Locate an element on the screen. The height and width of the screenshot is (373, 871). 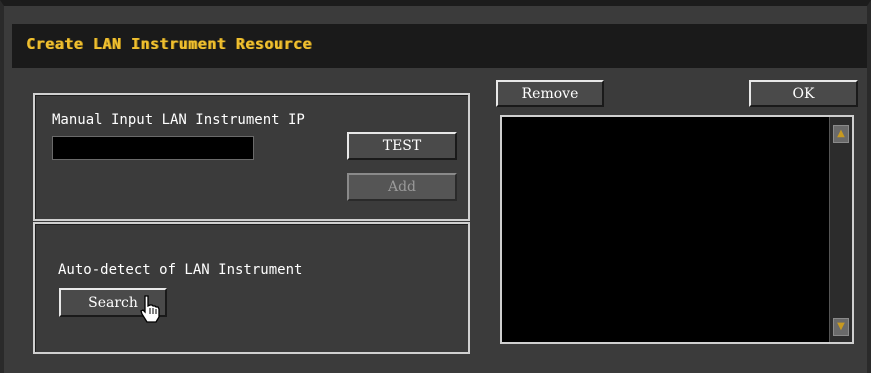
test-button: TEST is located at coordinates (402, 146).